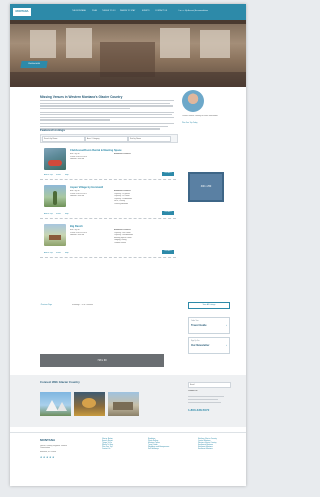 Image resolution: width=320 pixels, height=497 pixels. I want to click on nav-item: THE MONTANA, so click(79, 11).